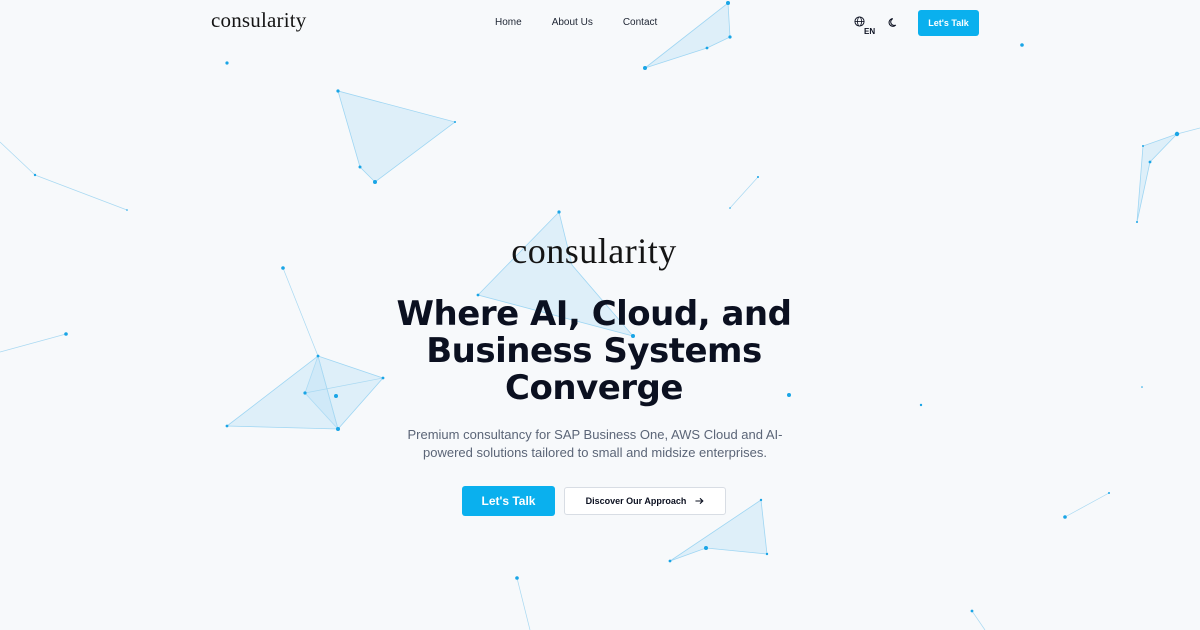 The height and width of the screenshot is (630, 1200). I want to click on nav-links: Home About Us Contact, so click(576, 22).